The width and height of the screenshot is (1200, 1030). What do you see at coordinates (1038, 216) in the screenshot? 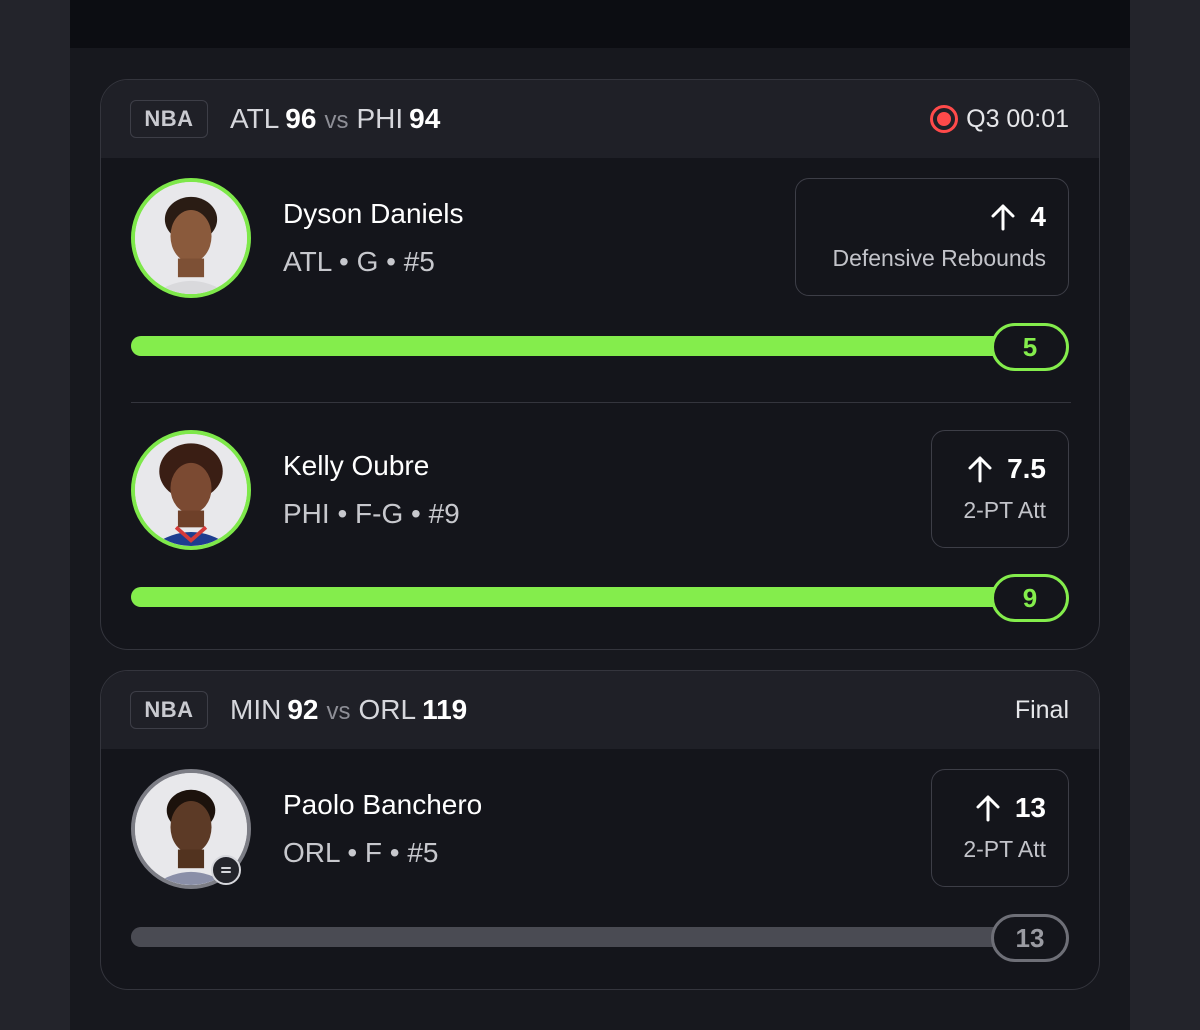
I see `stat-line-value: 4` at bounding box center [1038, 216].